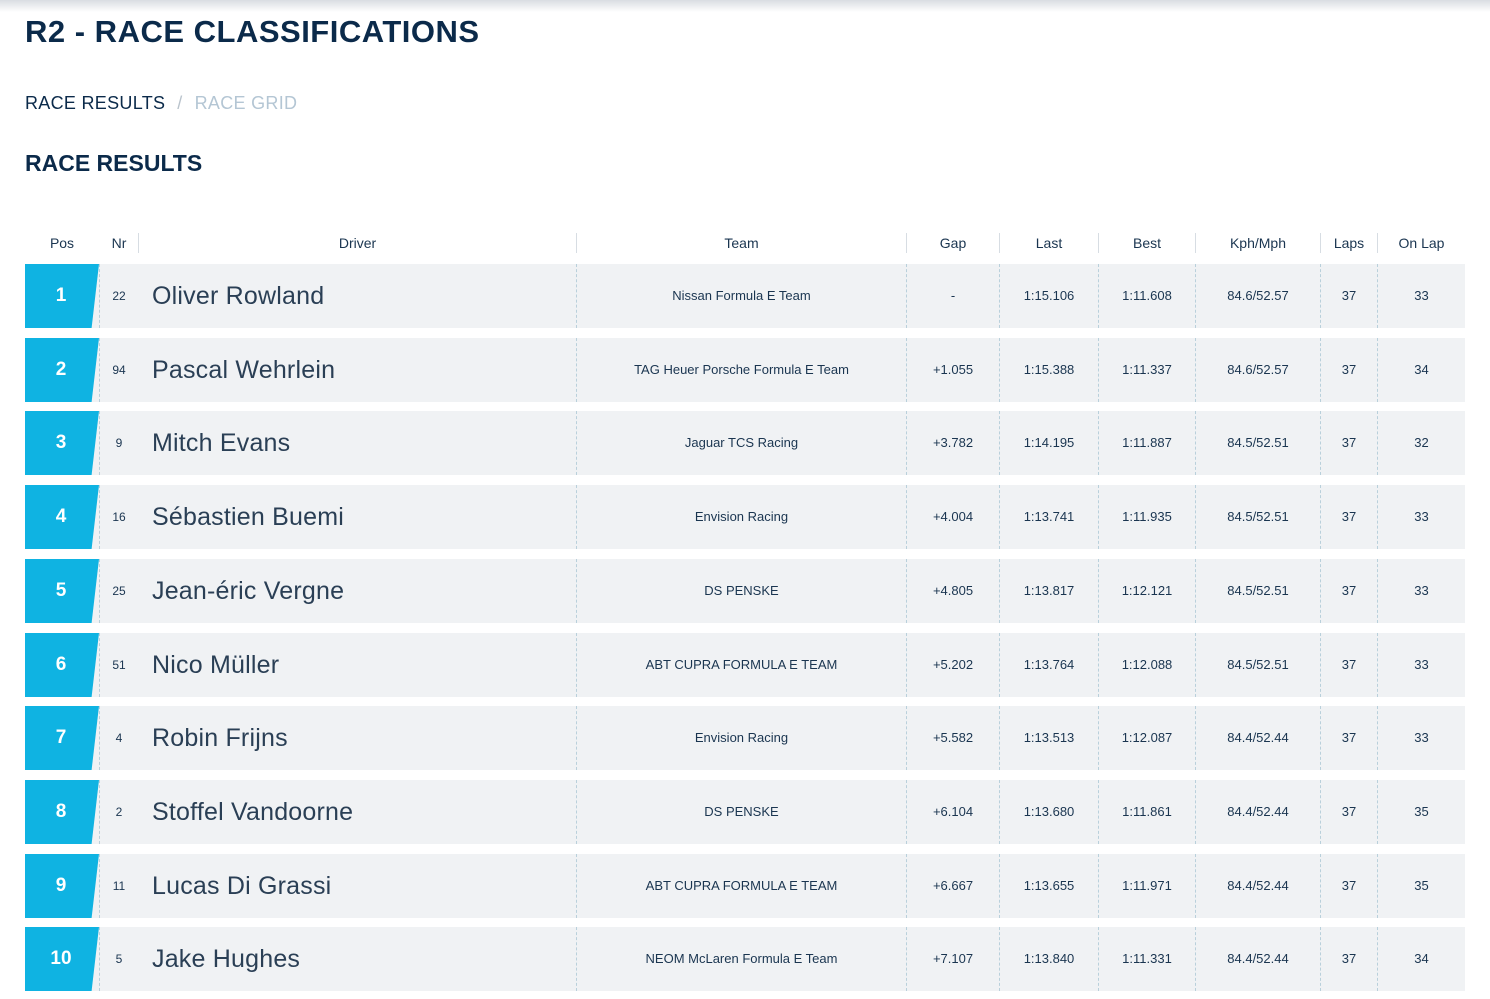  I want to click on last-lap-time: 1:13.840, so click(1049, 958).